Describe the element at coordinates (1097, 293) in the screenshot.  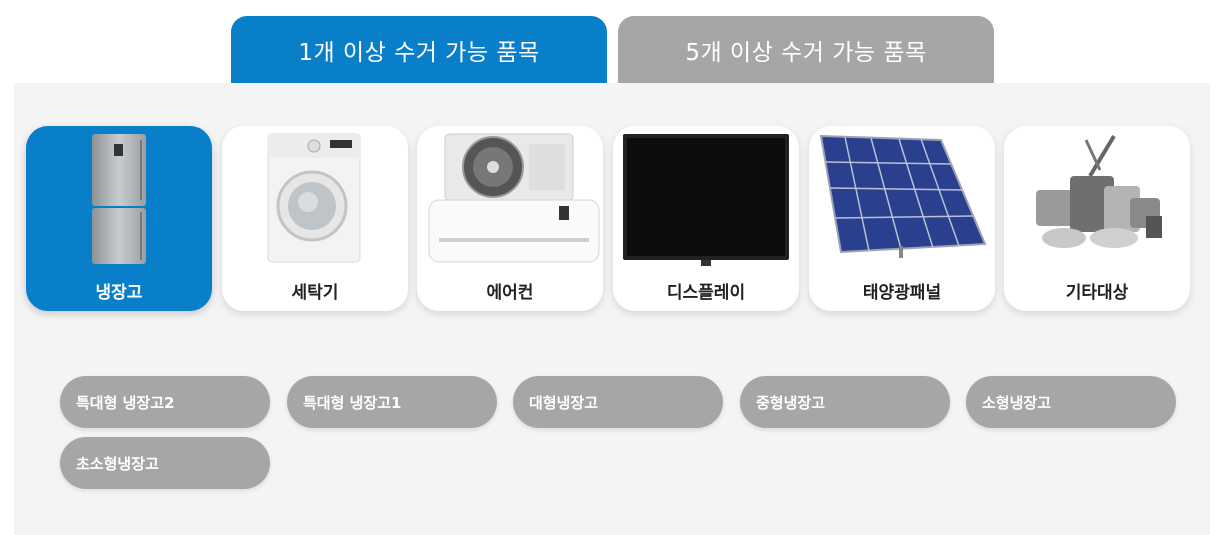
I see `category-label: 기타대상` at that location.